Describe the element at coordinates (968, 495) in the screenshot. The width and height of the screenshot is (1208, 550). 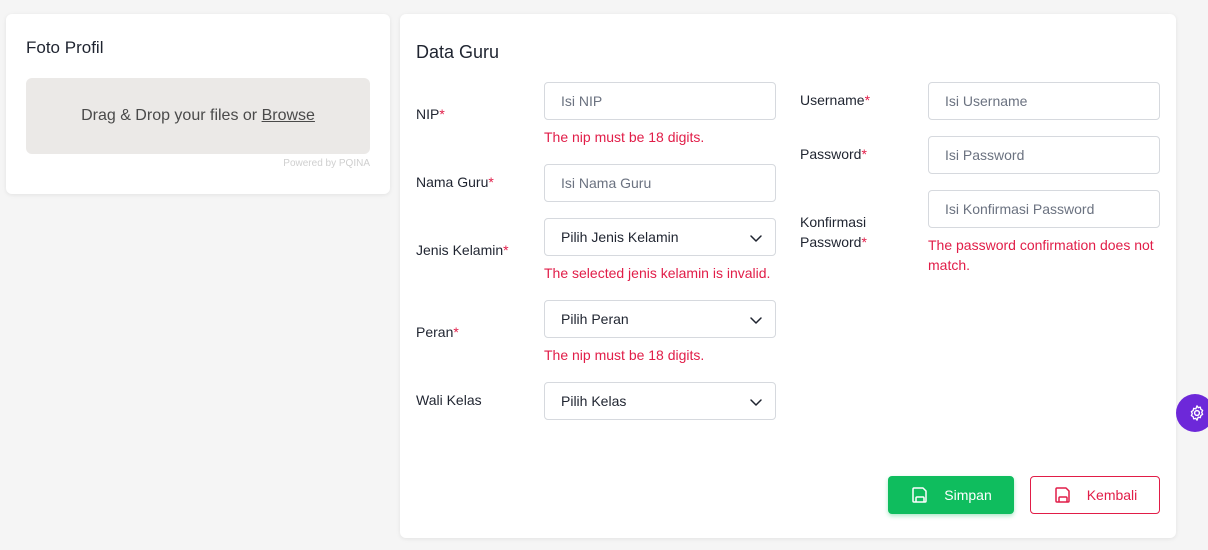
I see `save-button-label: Simpan` at that location.